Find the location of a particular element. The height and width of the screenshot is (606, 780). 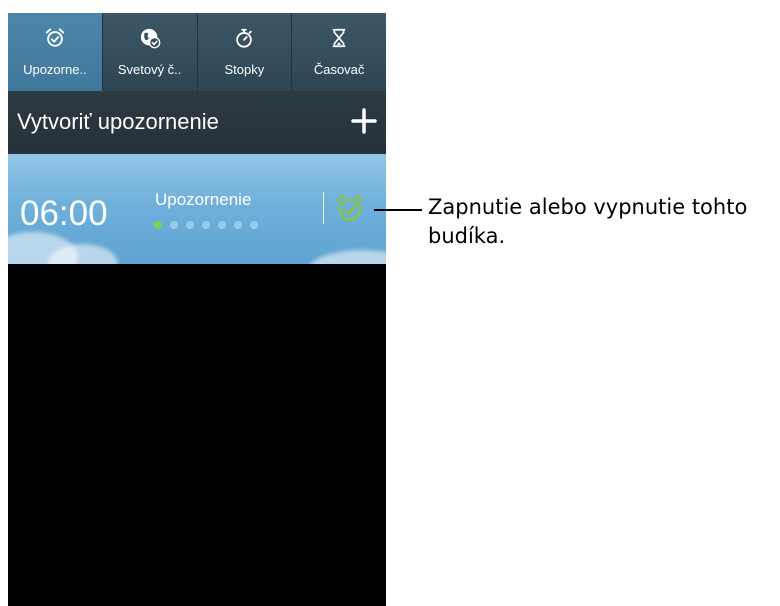

tab-timer-label: Časovač is located at coordinates (339, 69).